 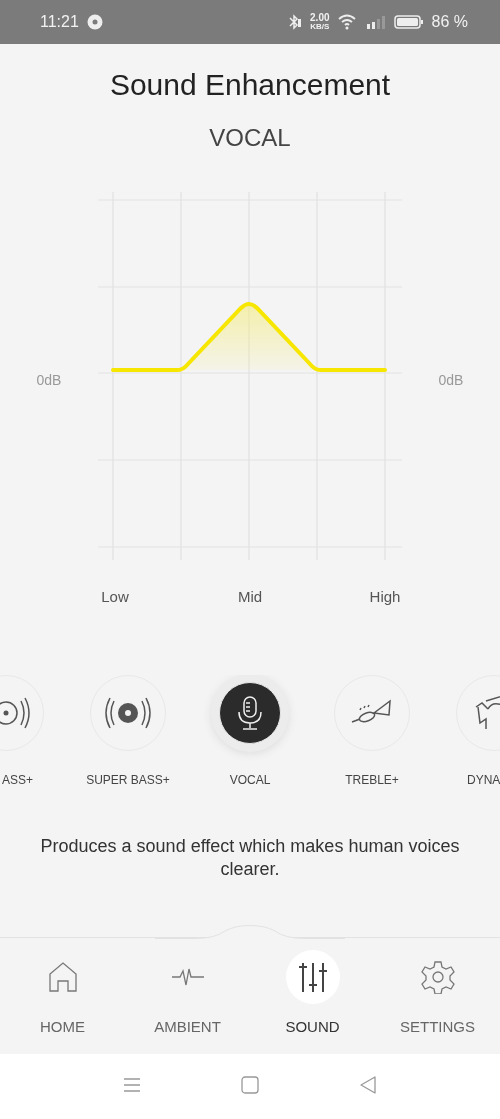 What do you see at coordinates (250, 780) in the screenshot?
I see `preset-label: VOCAL` at bounding box center [250, 780].